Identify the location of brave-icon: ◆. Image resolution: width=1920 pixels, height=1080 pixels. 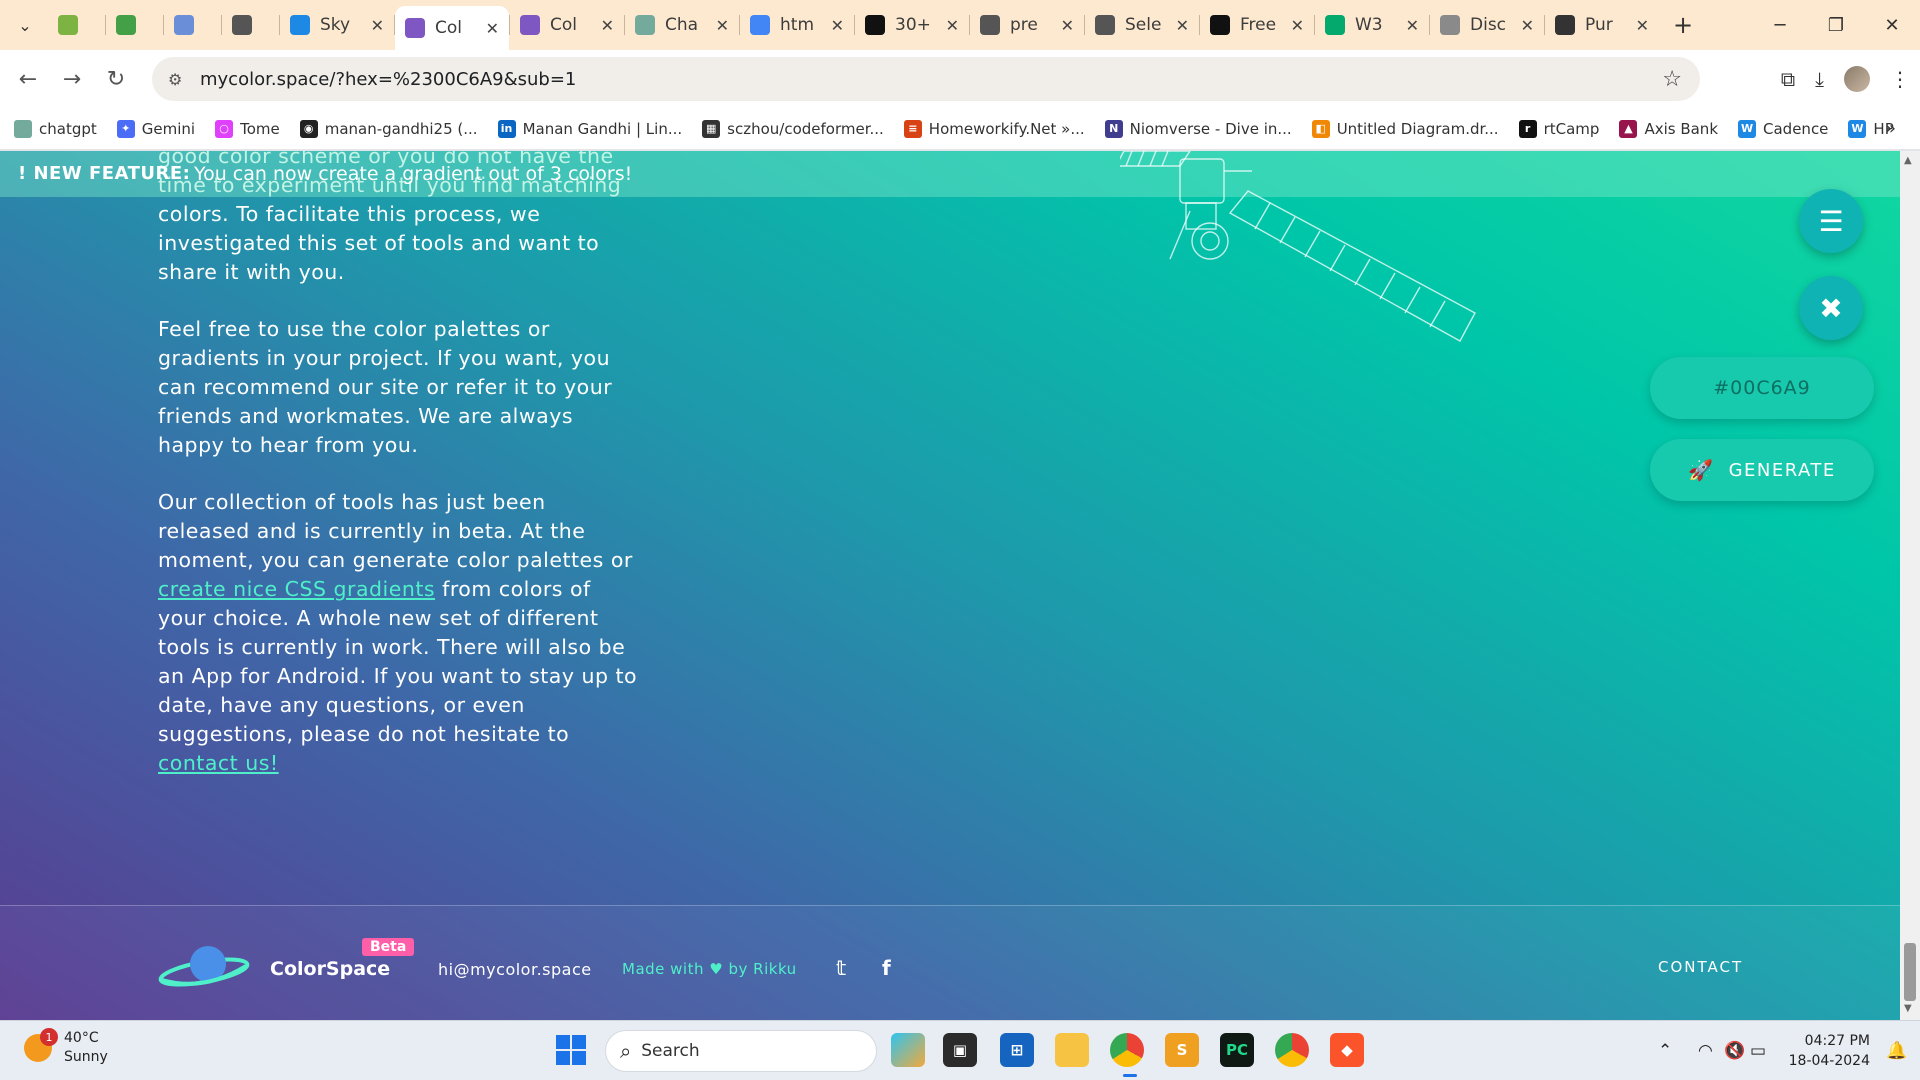
(1347, 1050).